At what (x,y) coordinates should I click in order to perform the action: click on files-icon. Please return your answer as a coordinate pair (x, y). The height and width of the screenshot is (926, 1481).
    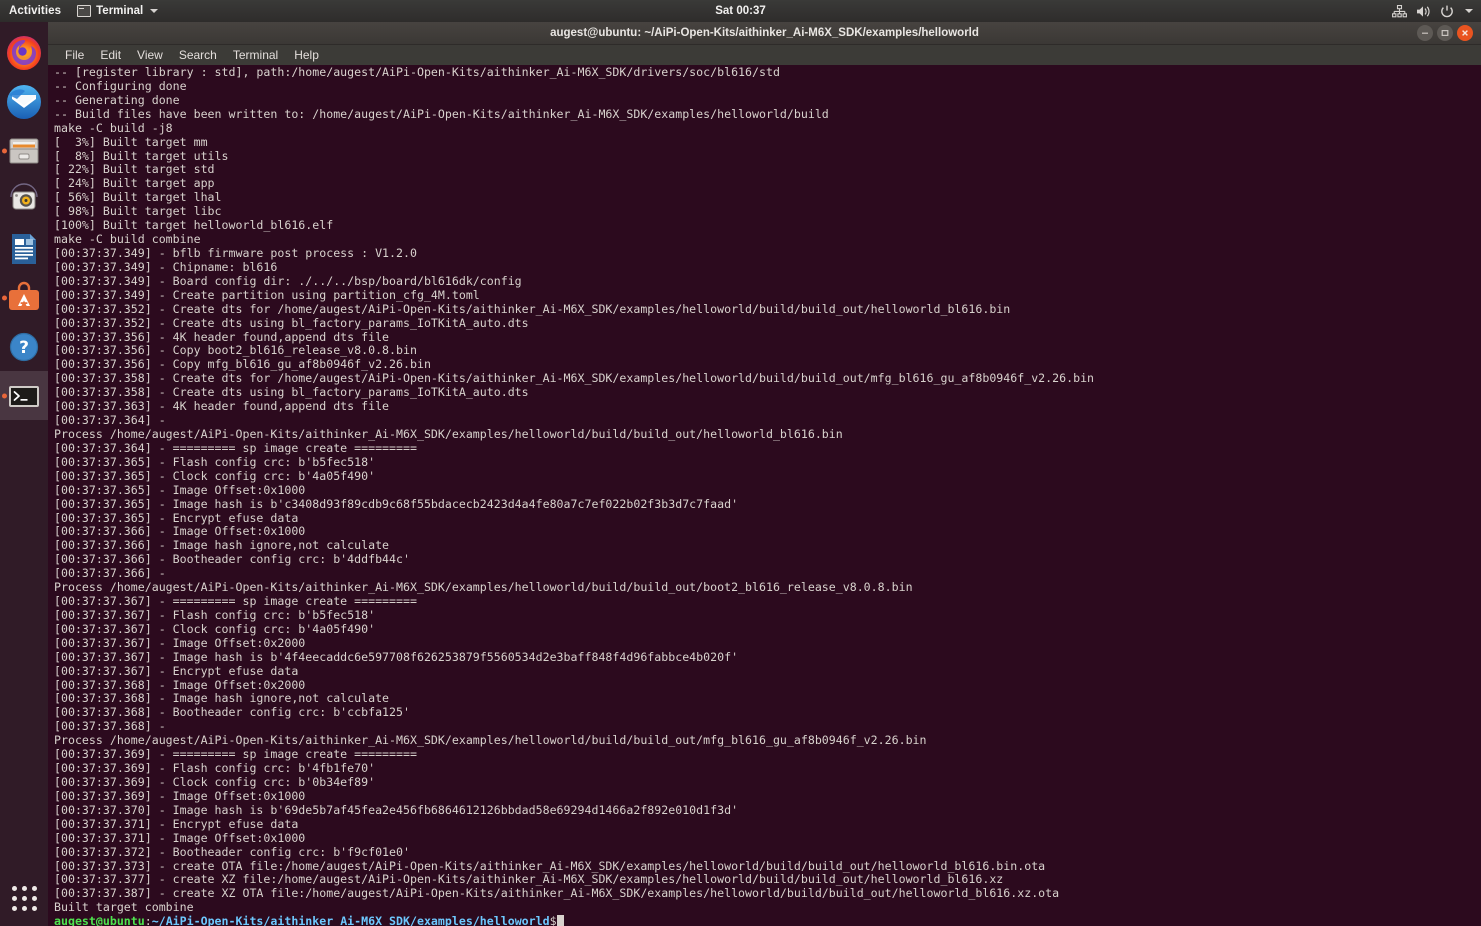
    Looking at the image, I should click on (24, 151).